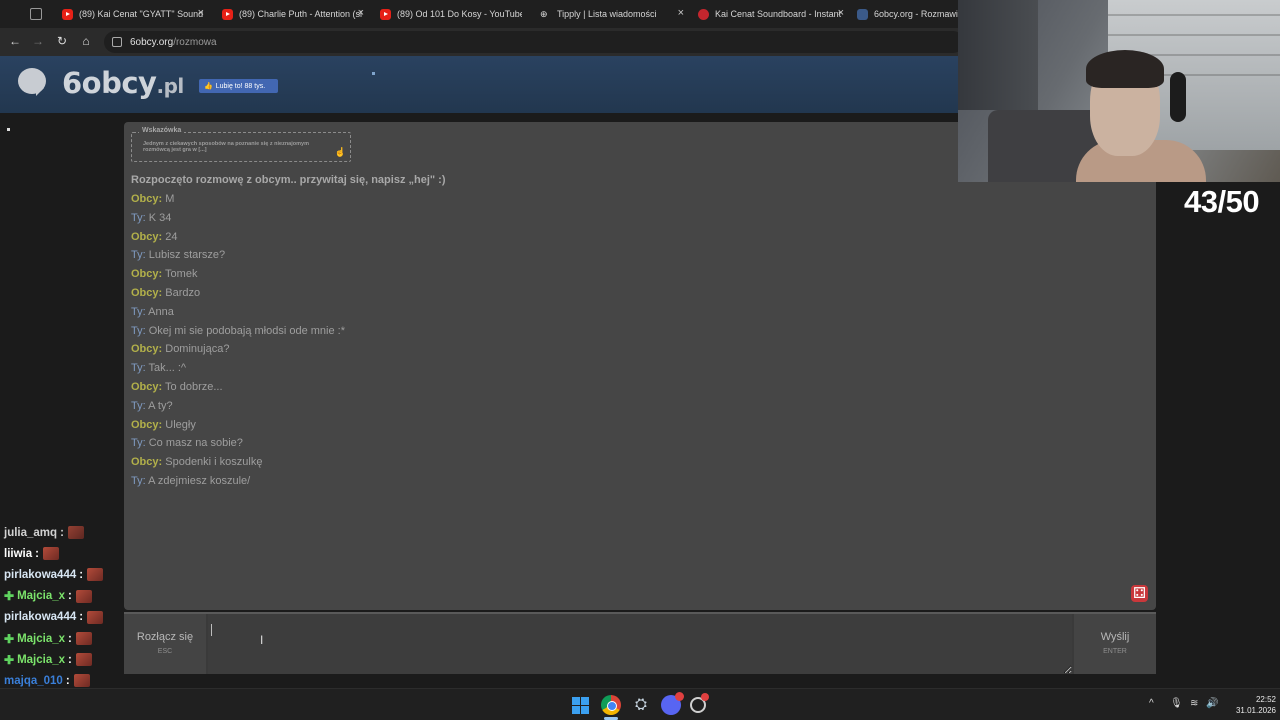  Describe the element at coordinates (1249, 705) in the screenshot. I see `system-clock: 22:52 31.01.2026` at that location.